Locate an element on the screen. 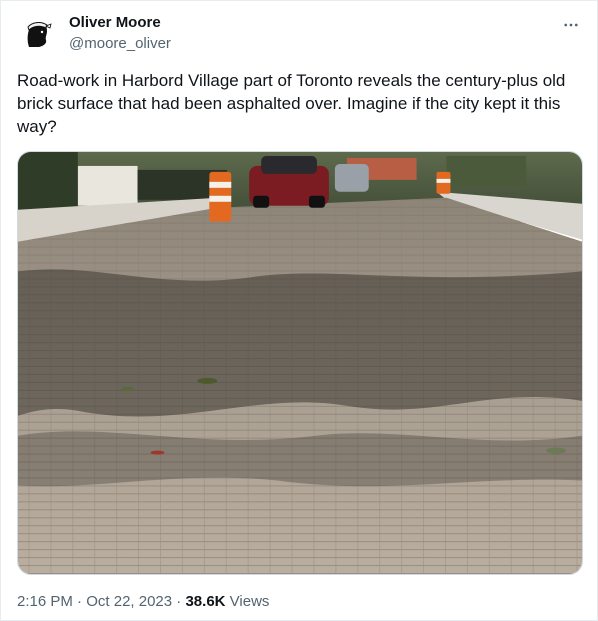  tweet-meta: 2:16 PM · Oct 22, 2023 · 38.6K Views is located at coordinates (143, 602).